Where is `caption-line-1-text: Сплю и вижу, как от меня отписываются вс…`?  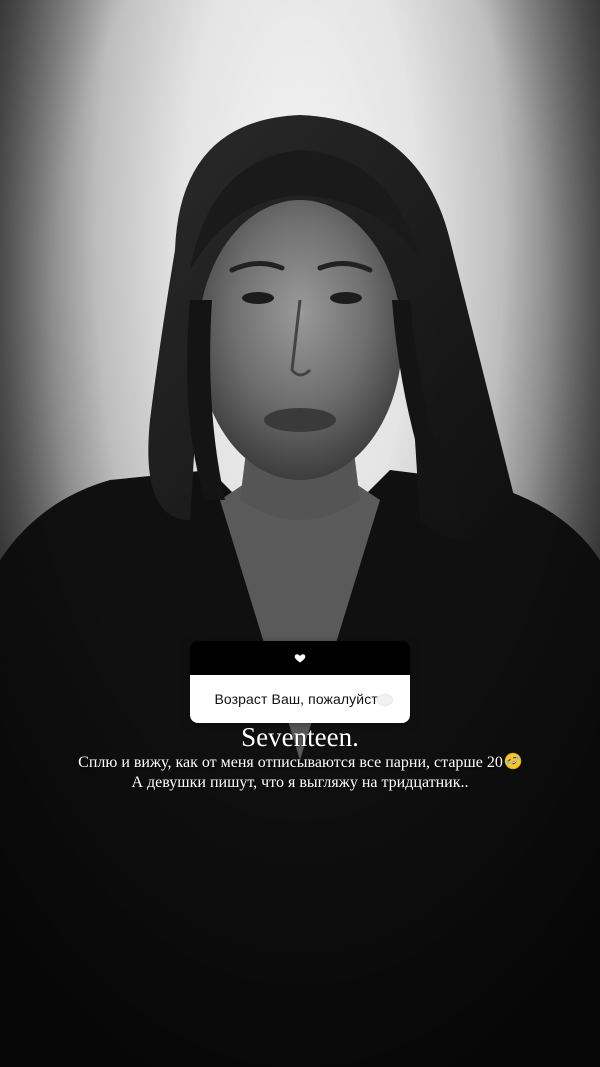 caption-line-1-text: Сплю и вижу, как от меня отписываются вс… is located at coordinates (290, 762).